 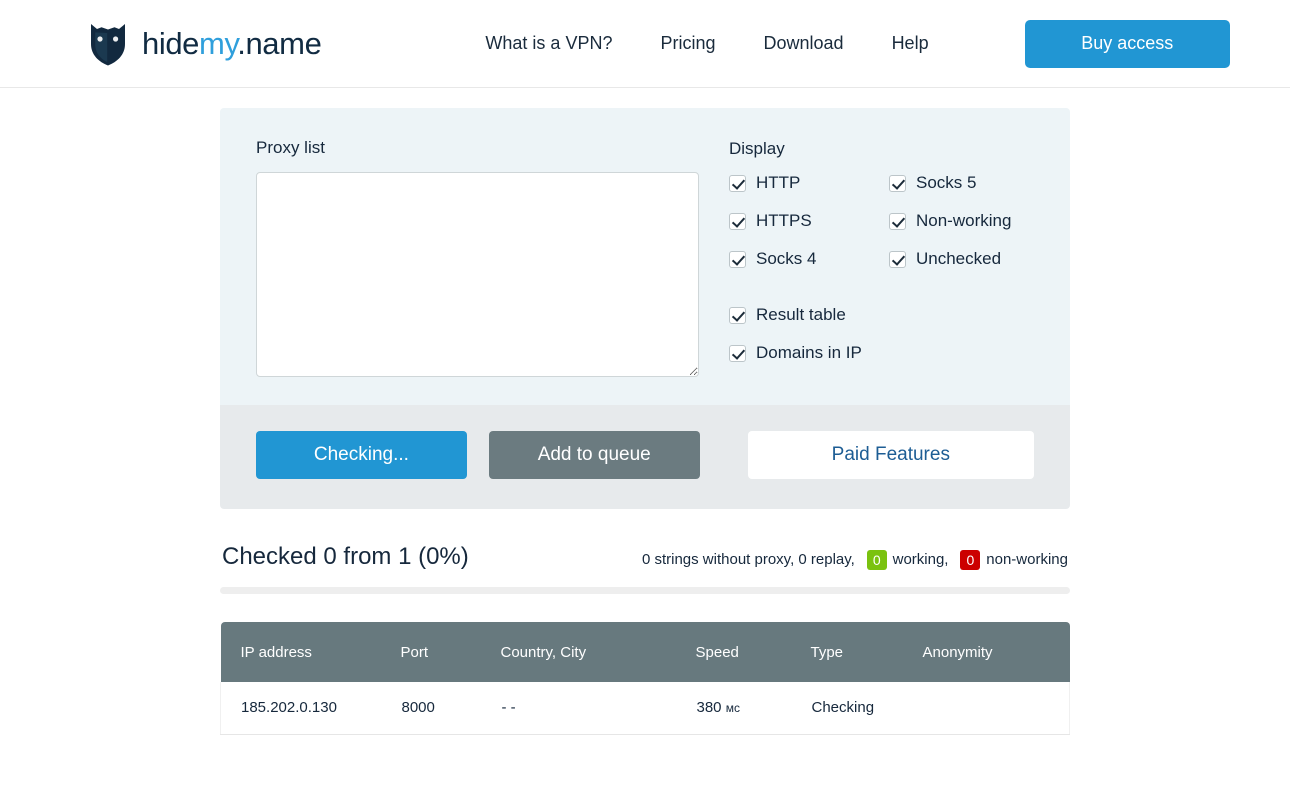 I want to click on table-row: 185.202.0.130 8000 - - 380 мс Checking, so click(x=645, y=708).